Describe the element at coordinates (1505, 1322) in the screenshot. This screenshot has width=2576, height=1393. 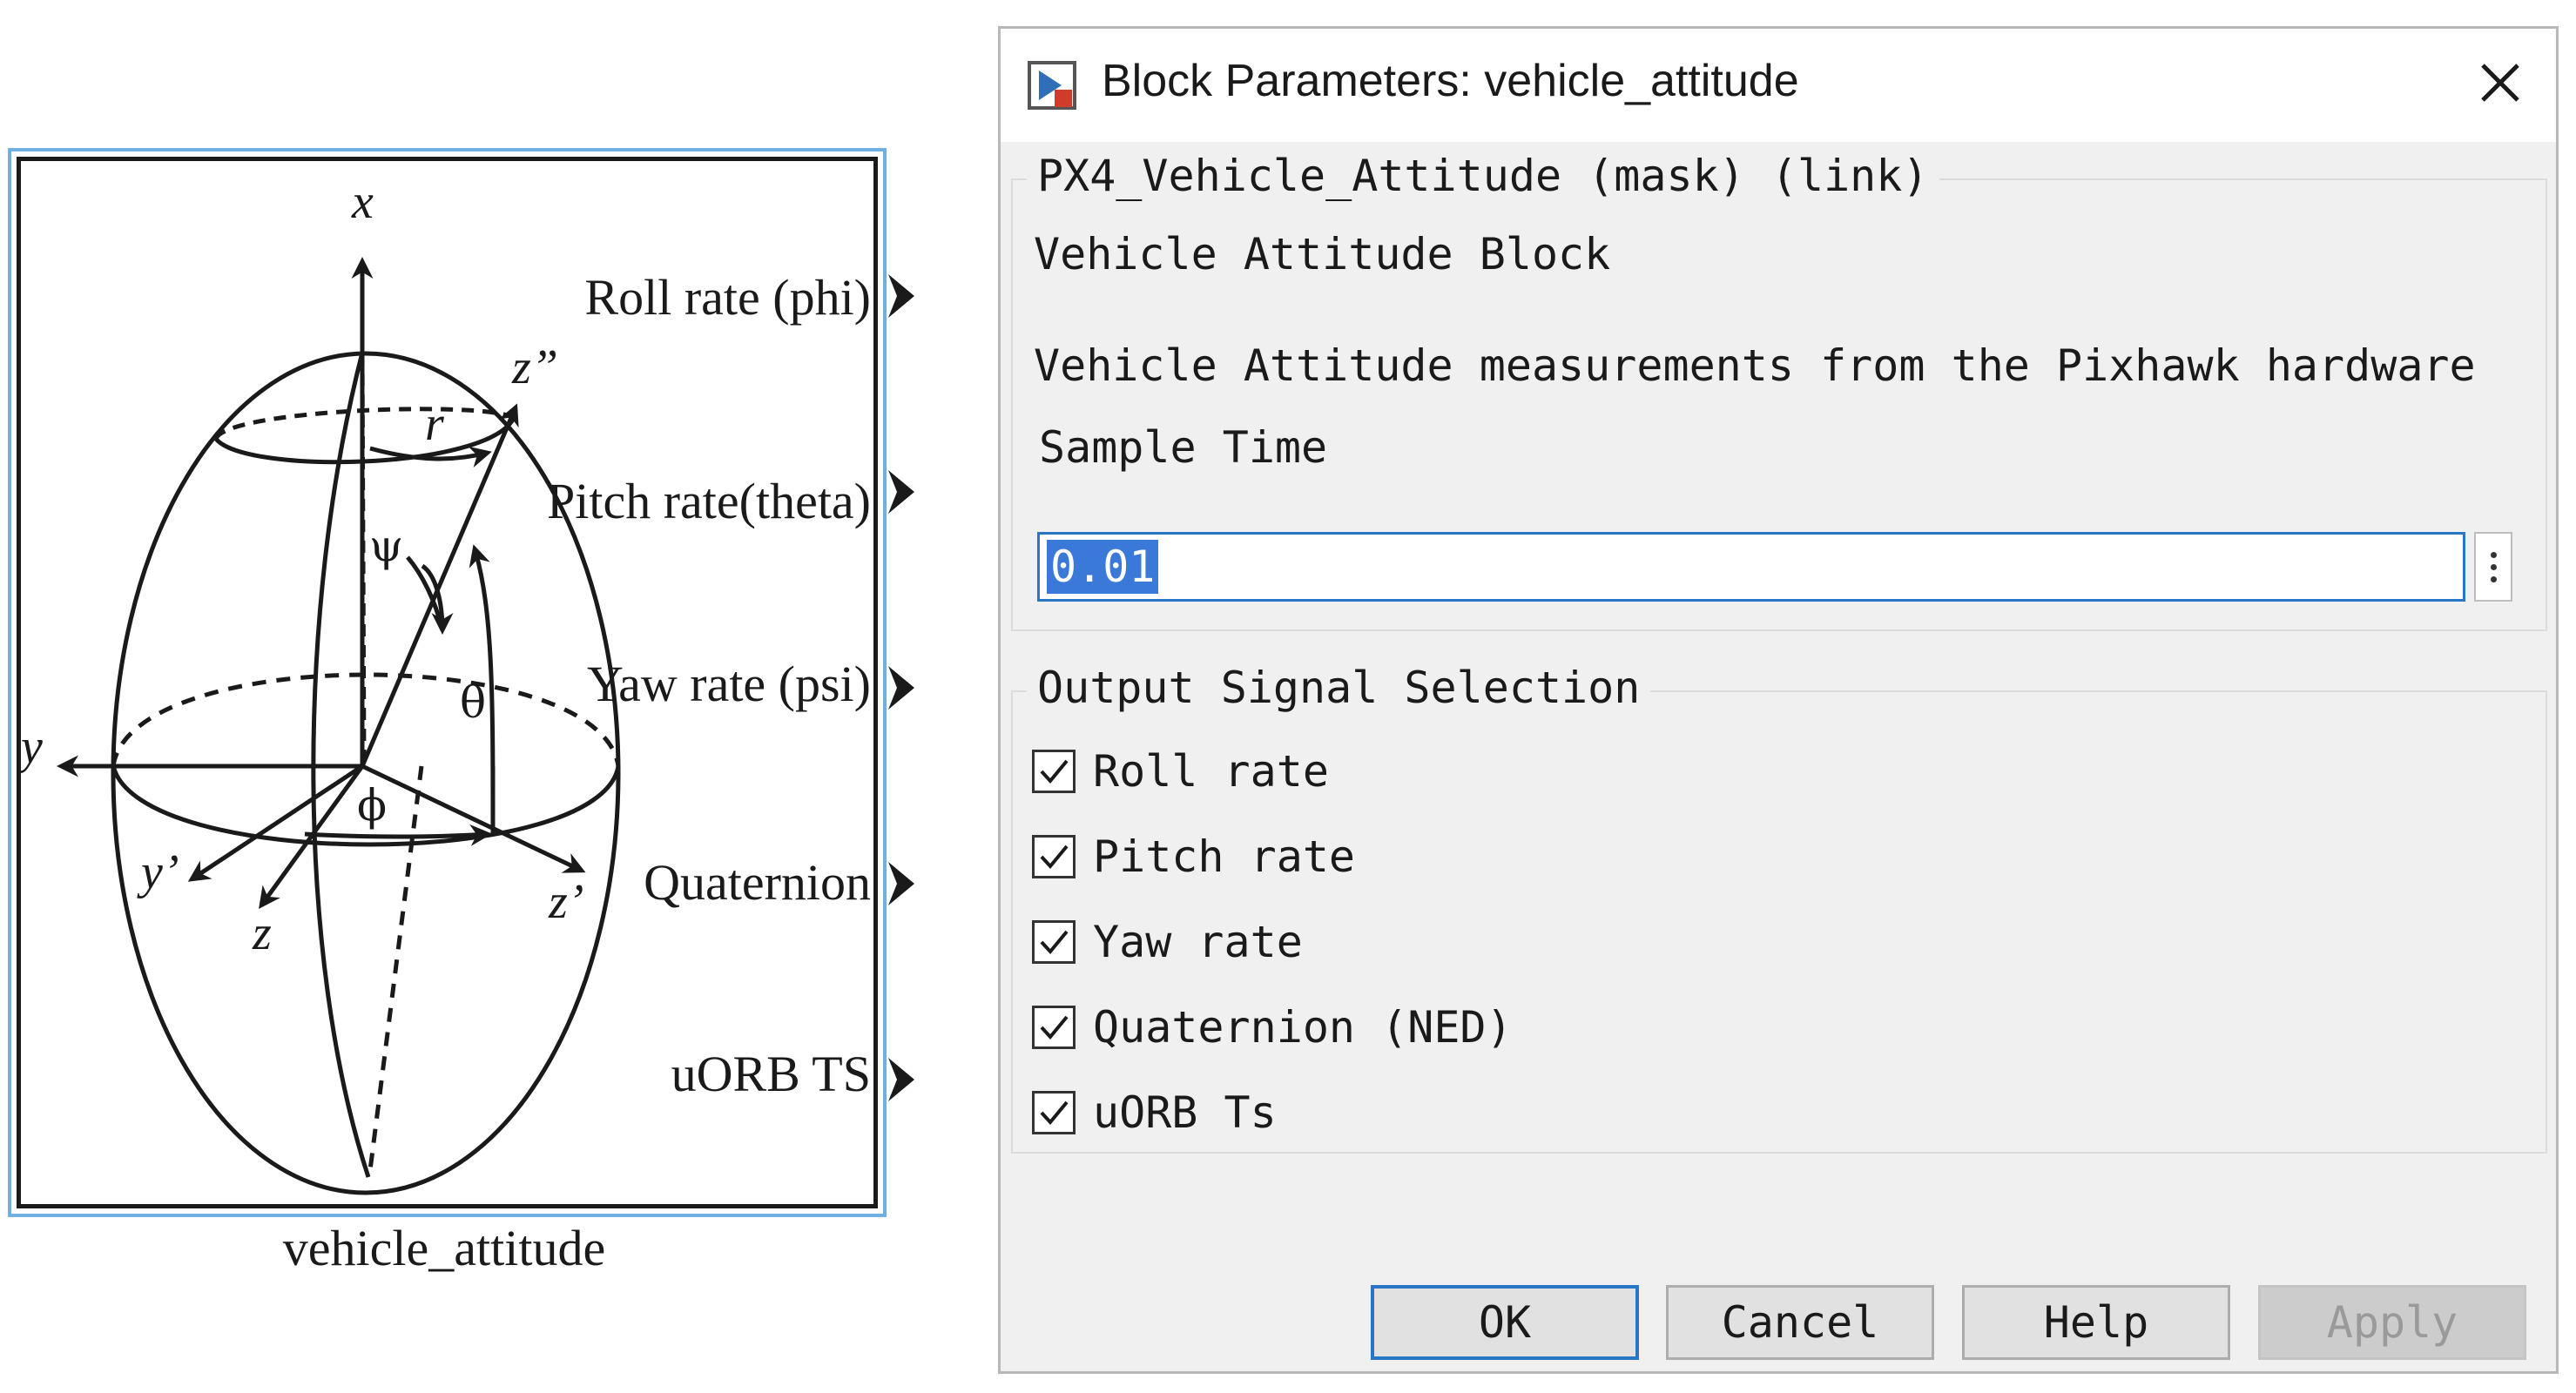
I see `ok-button: OK` at that location.